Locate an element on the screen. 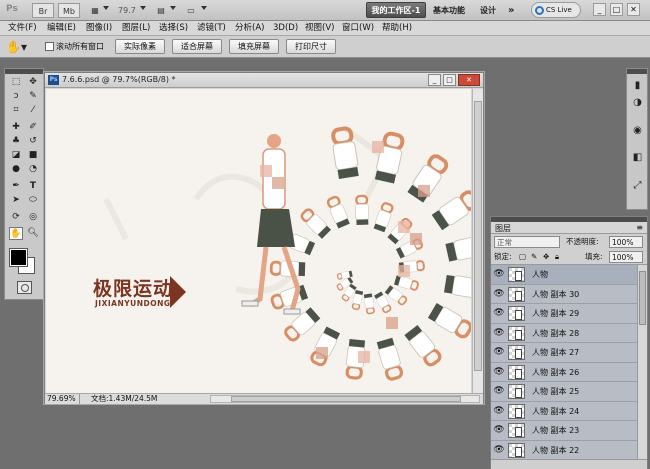 The height and width of the screenshot is (469, 650). shape-tool-icon: ⬭ is located at coordinates (33, 200).